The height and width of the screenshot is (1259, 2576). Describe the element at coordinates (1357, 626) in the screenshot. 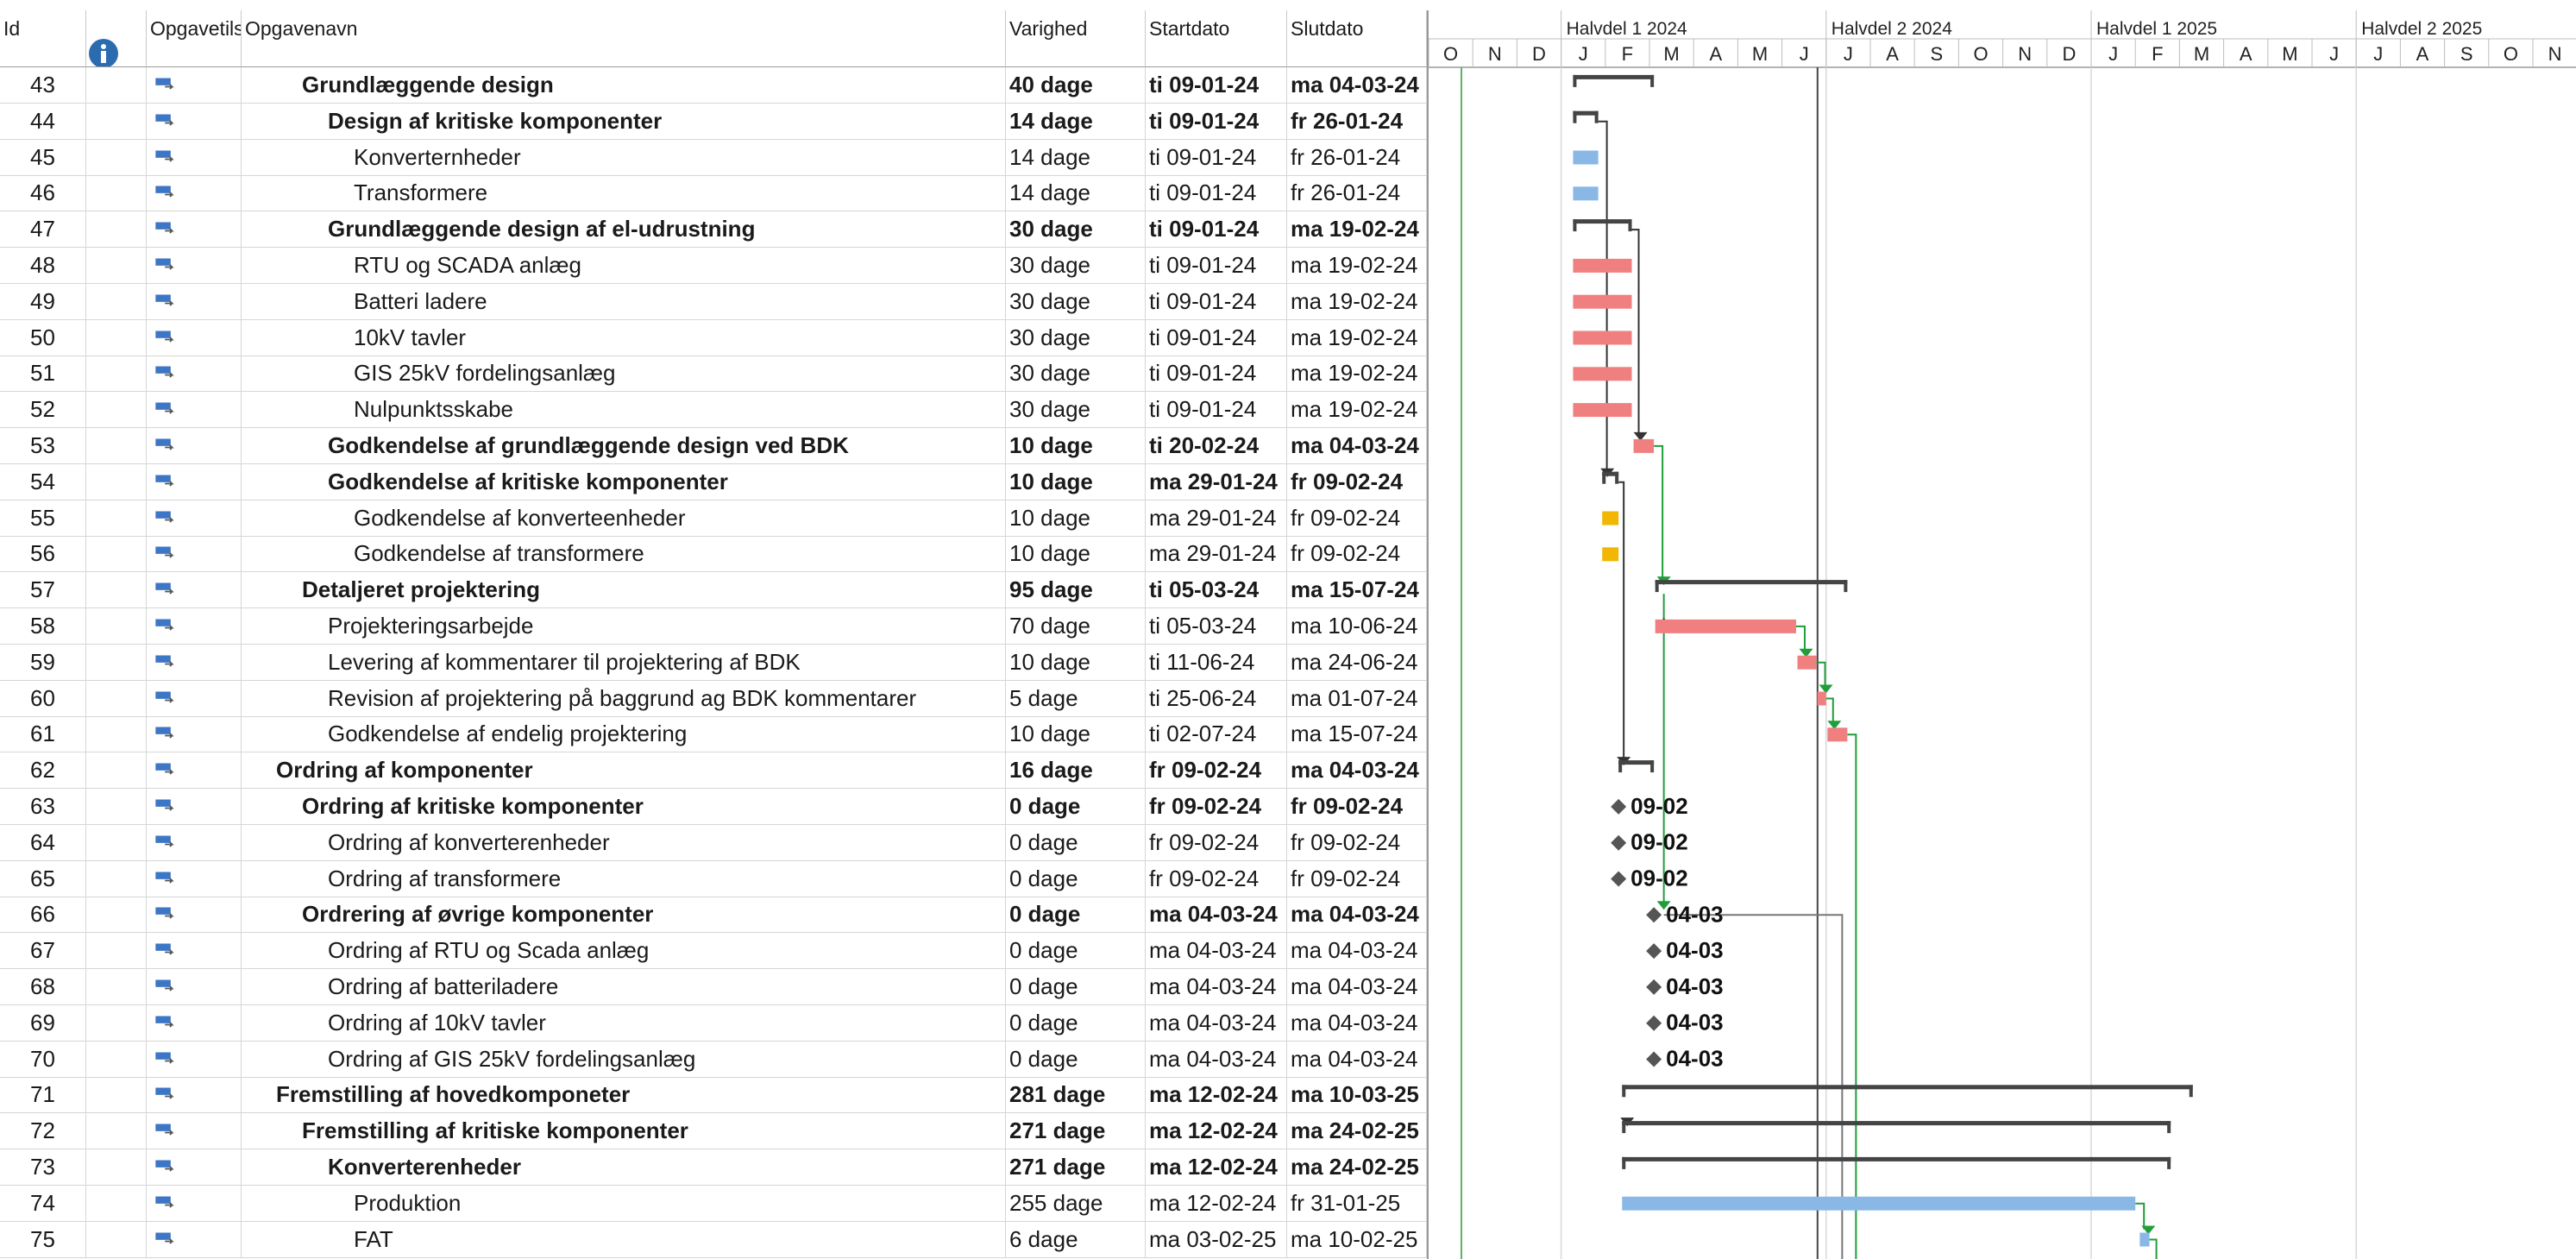

I see `finish-date-cell: ma 10-06-24` at that location.